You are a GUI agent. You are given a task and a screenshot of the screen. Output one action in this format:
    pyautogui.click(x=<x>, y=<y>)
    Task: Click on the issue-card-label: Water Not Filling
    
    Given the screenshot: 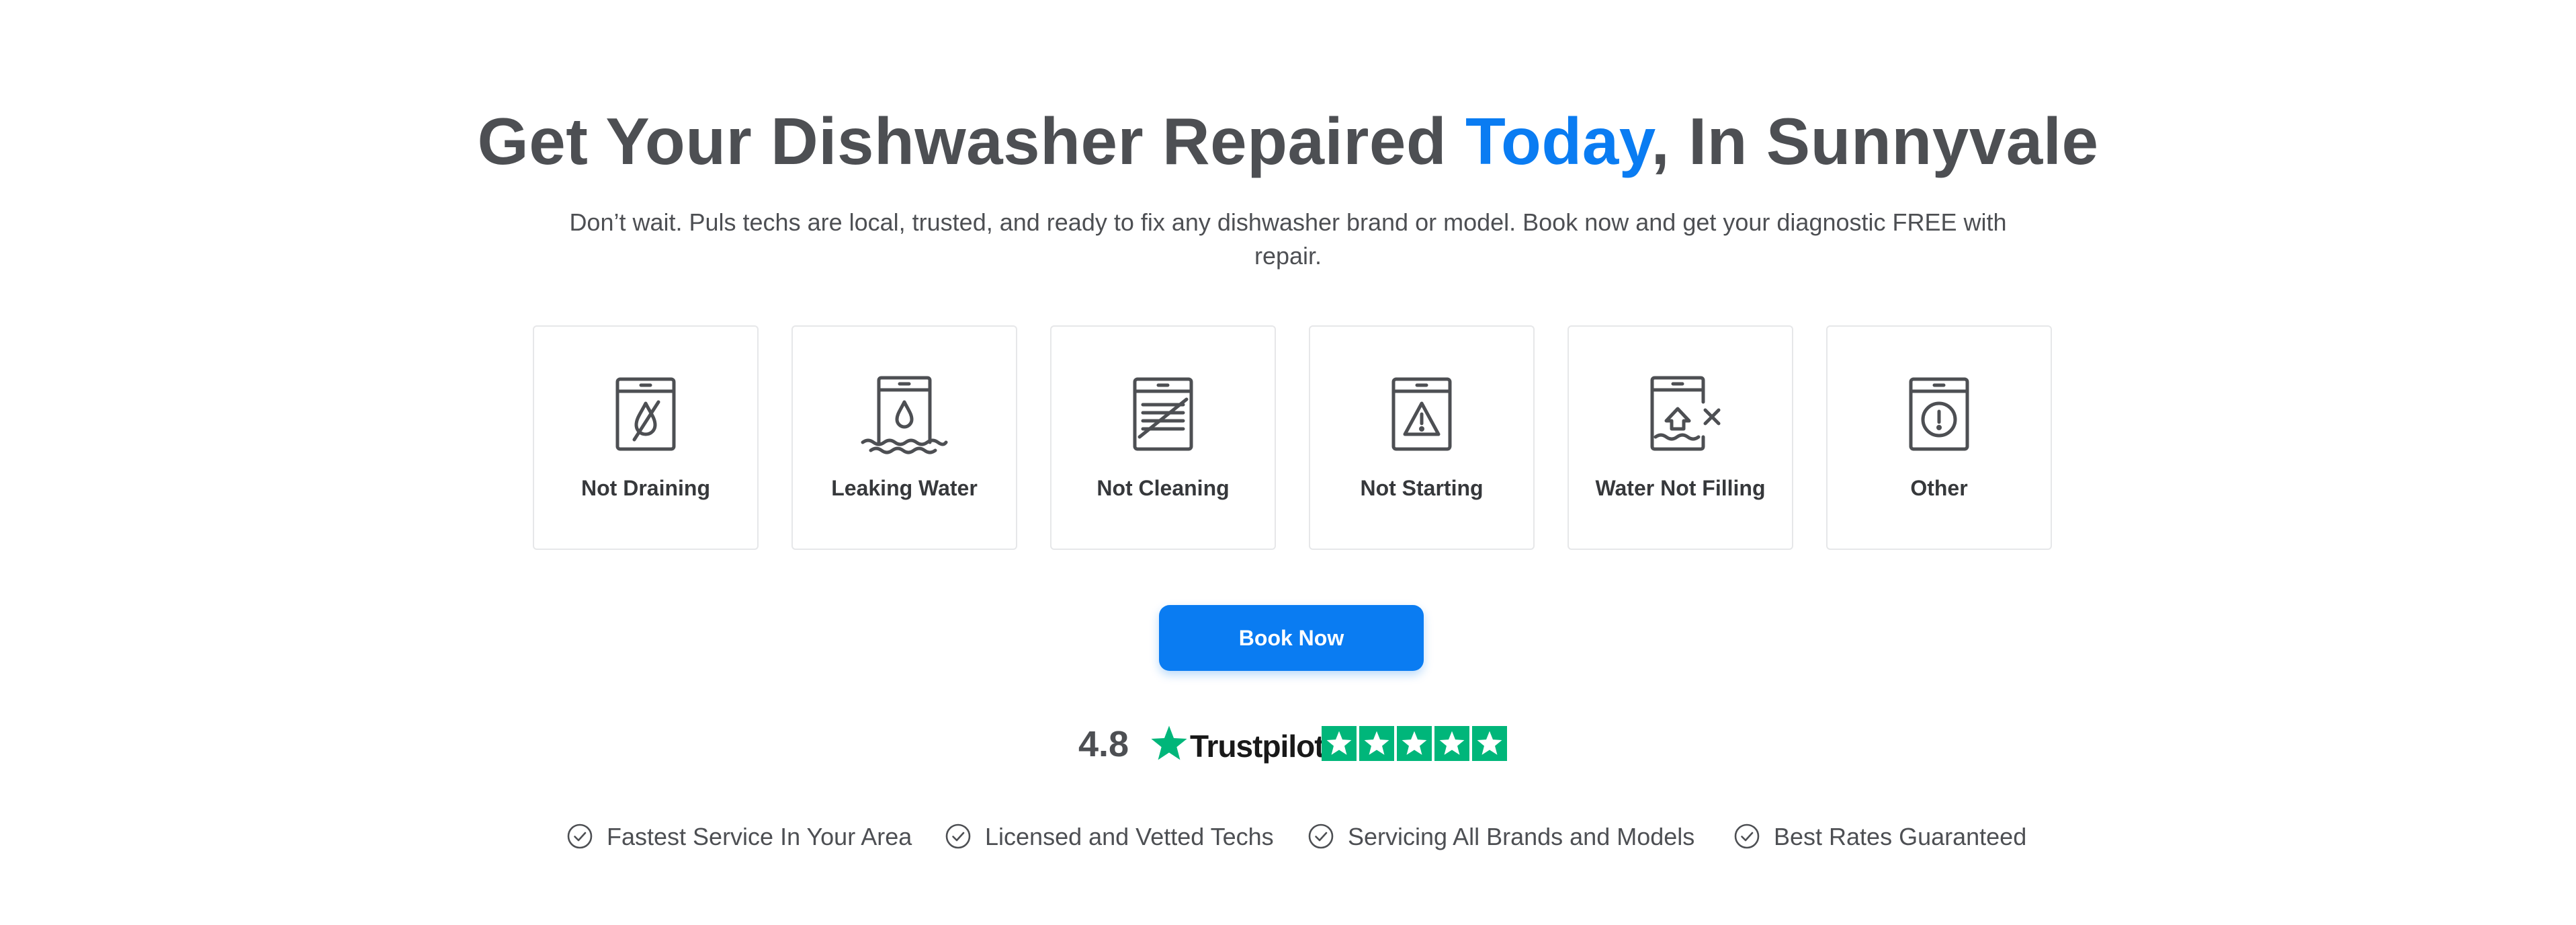 What is the action you would take?
    pyautogui.click(x=1680, y=488)
    